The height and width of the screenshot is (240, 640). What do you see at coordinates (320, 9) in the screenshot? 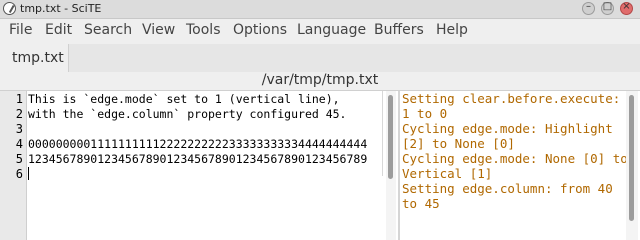
I see `title-bar: tmp.txt - SciTE – □ ×` at bounding box center [320, 9].